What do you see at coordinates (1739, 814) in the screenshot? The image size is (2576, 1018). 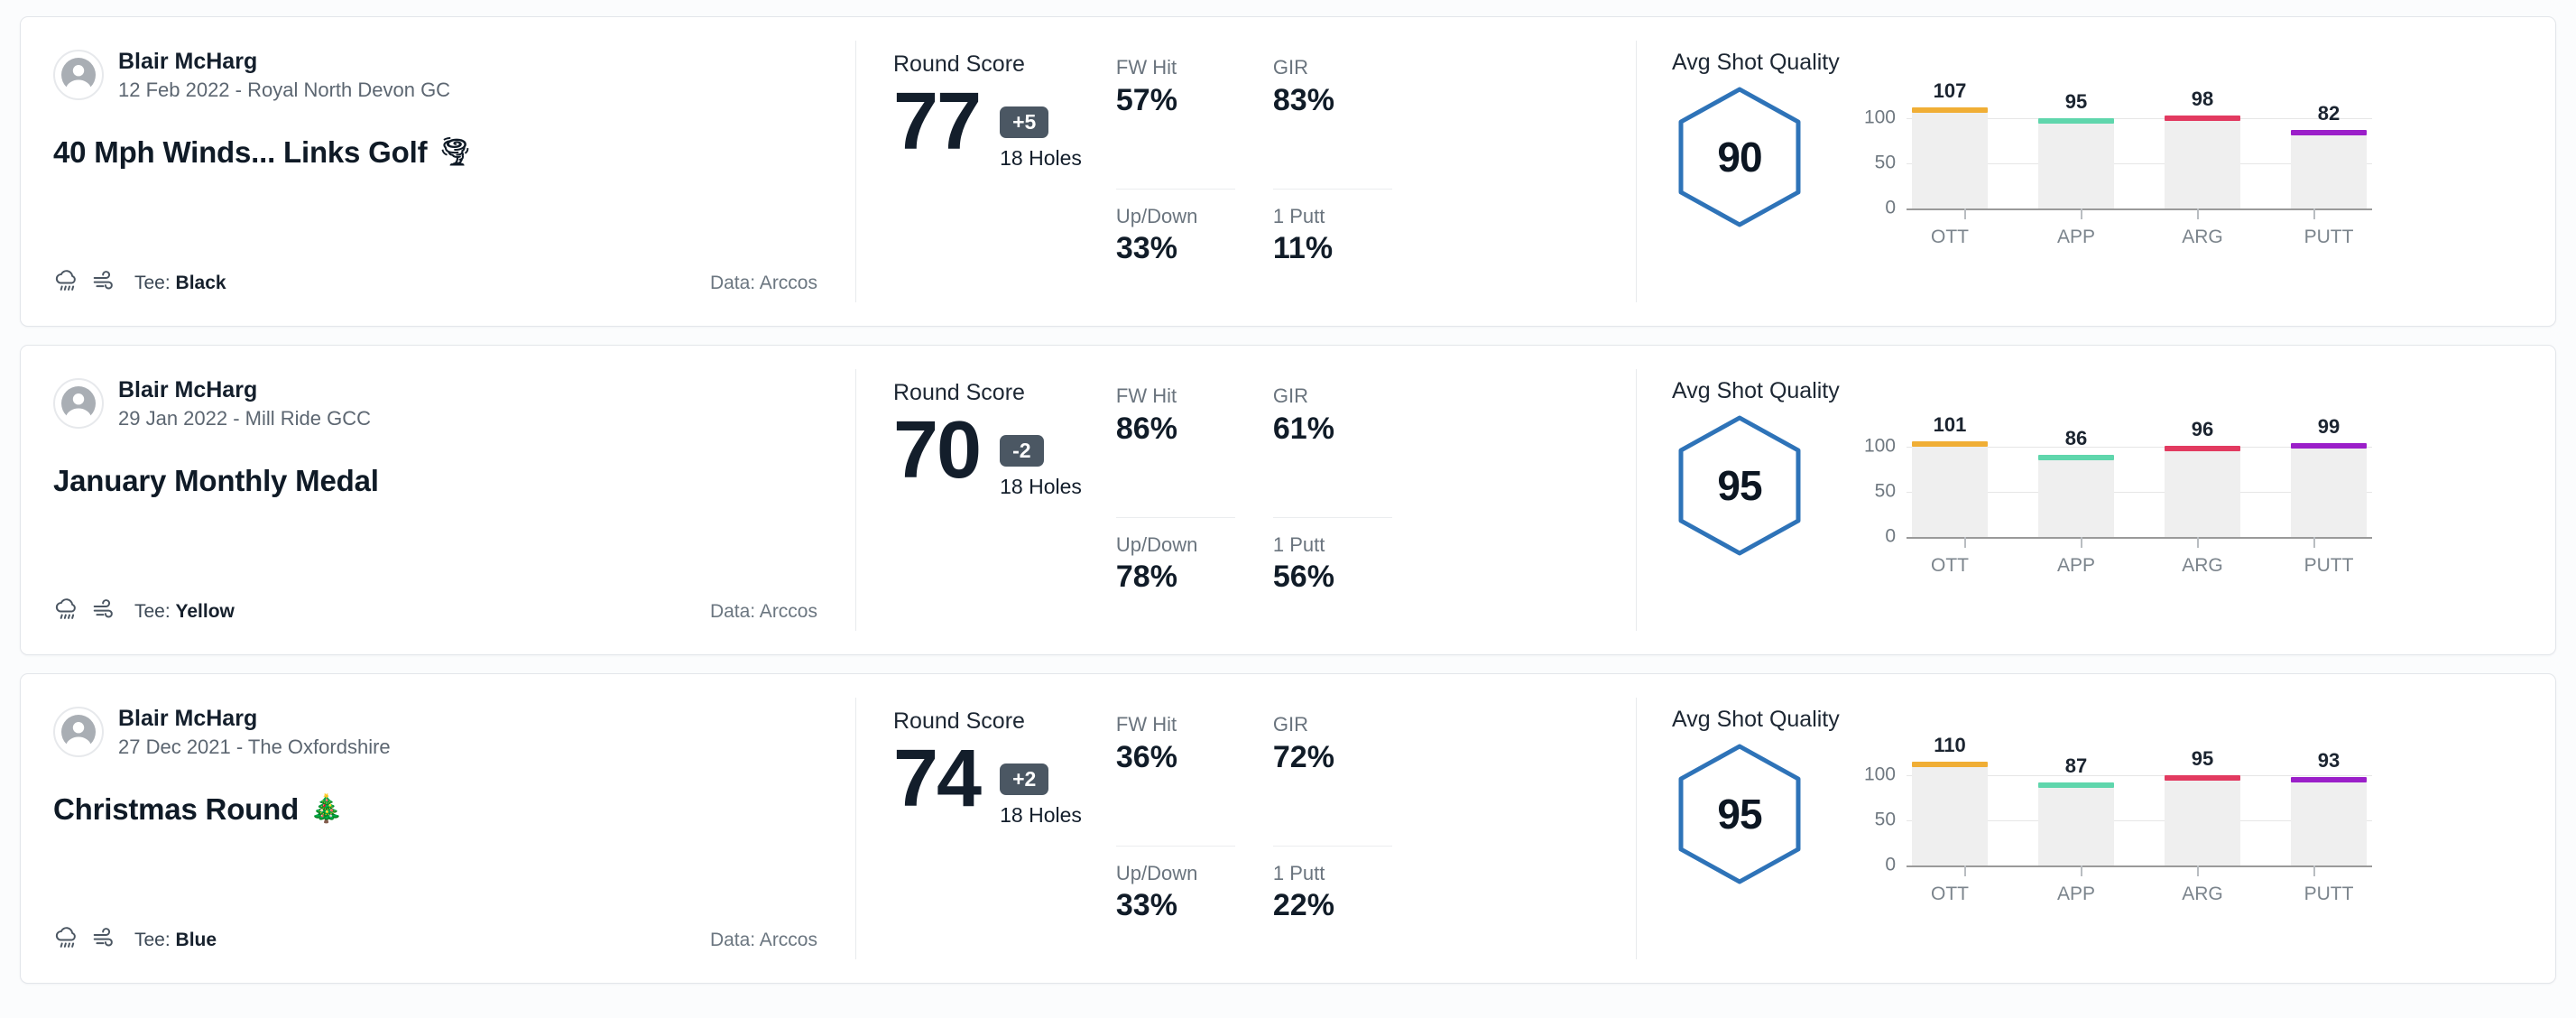 I see `avg-shot-quality-value: 95` at bounding box center [1739, 814].